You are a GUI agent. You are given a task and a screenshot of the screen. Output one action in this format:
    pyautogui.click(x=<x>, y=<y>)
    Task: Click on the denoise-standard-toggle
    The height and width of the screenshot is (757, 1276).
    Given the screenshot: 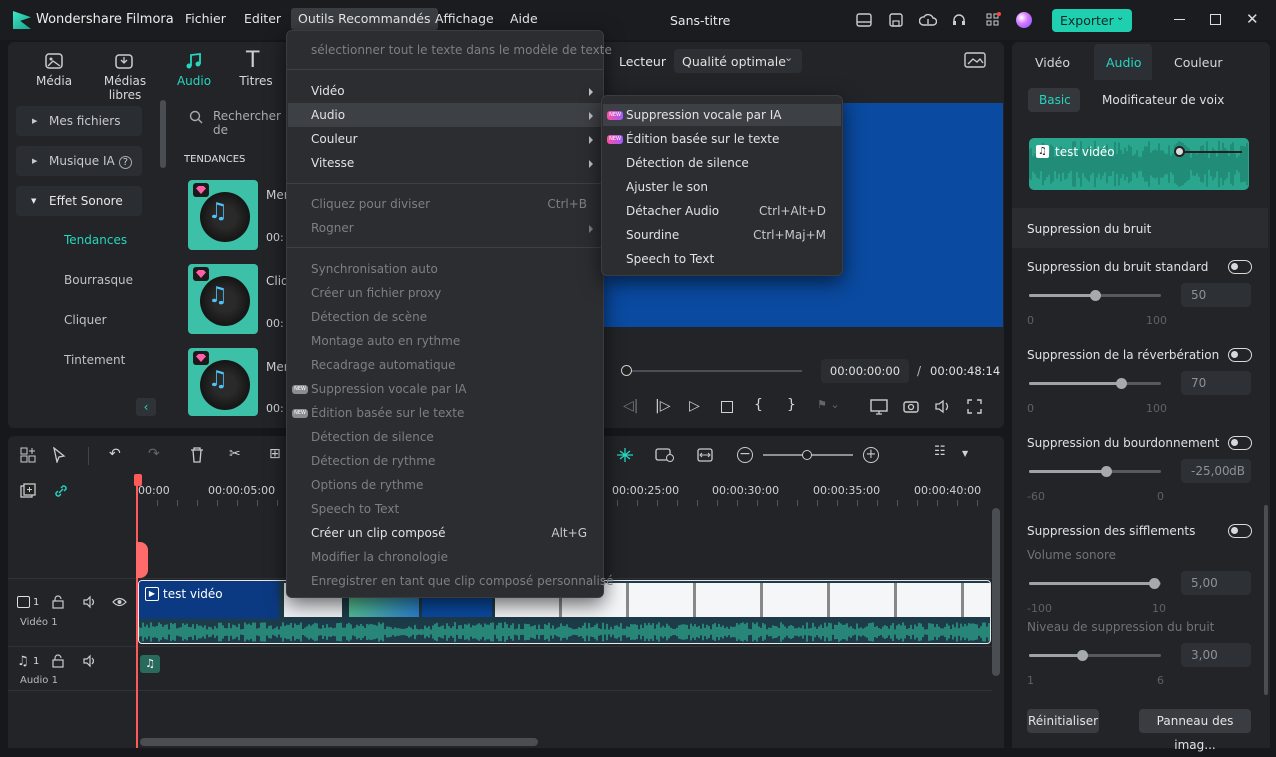 What is the action you would take?
    pyautogui.click(x=1240, y=267)
    